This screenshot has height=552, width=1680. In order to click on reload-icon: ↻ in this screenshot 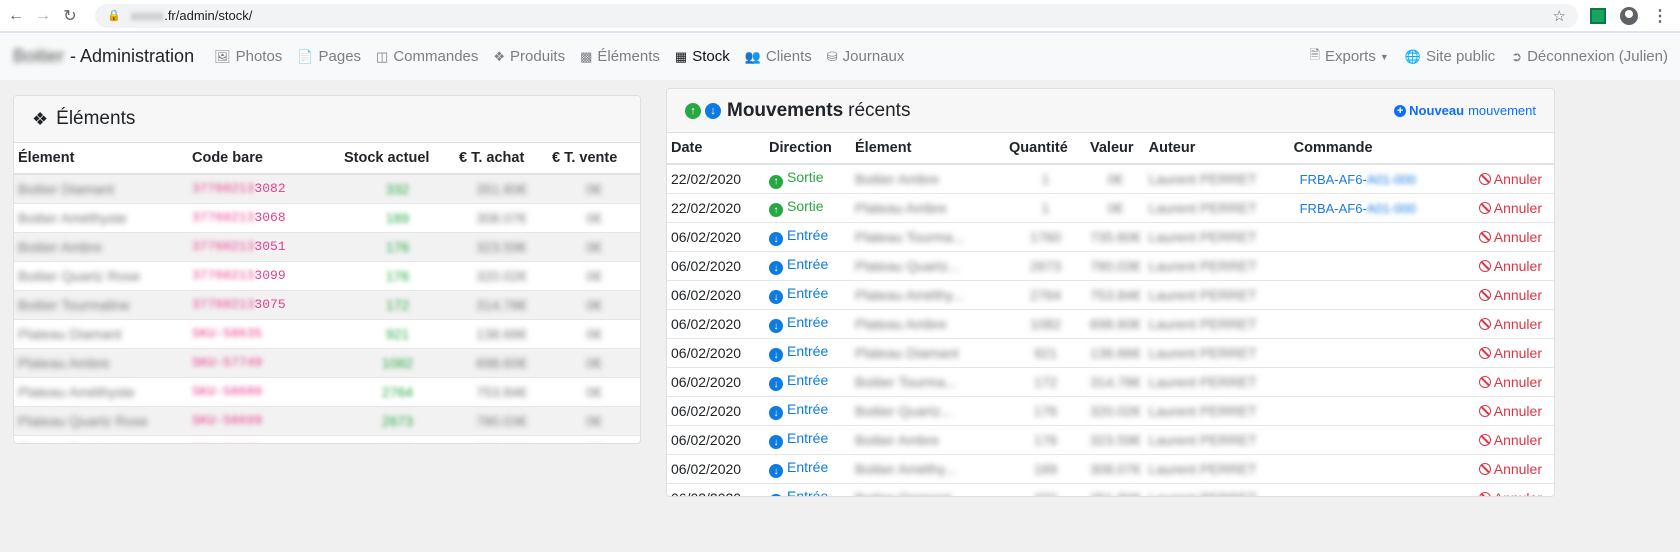, I will do `click(70, 16)`.